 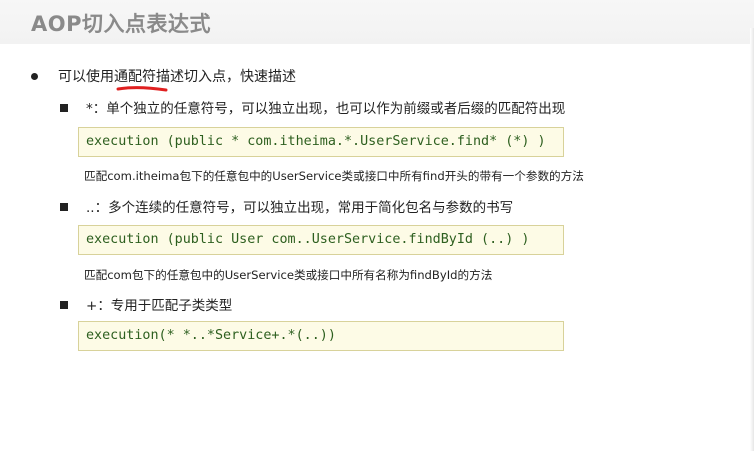 I want to click on item-symbol: .., so click(x=90, y=208).